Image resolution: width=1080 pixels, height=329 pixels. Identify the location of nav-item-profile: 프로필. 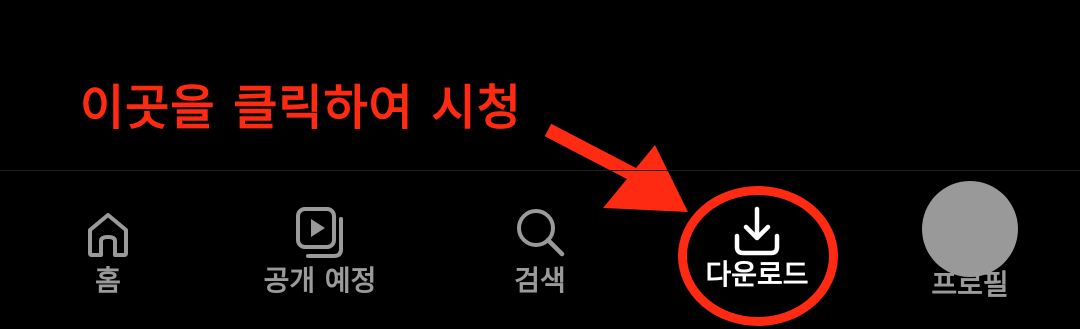
(970, 250).